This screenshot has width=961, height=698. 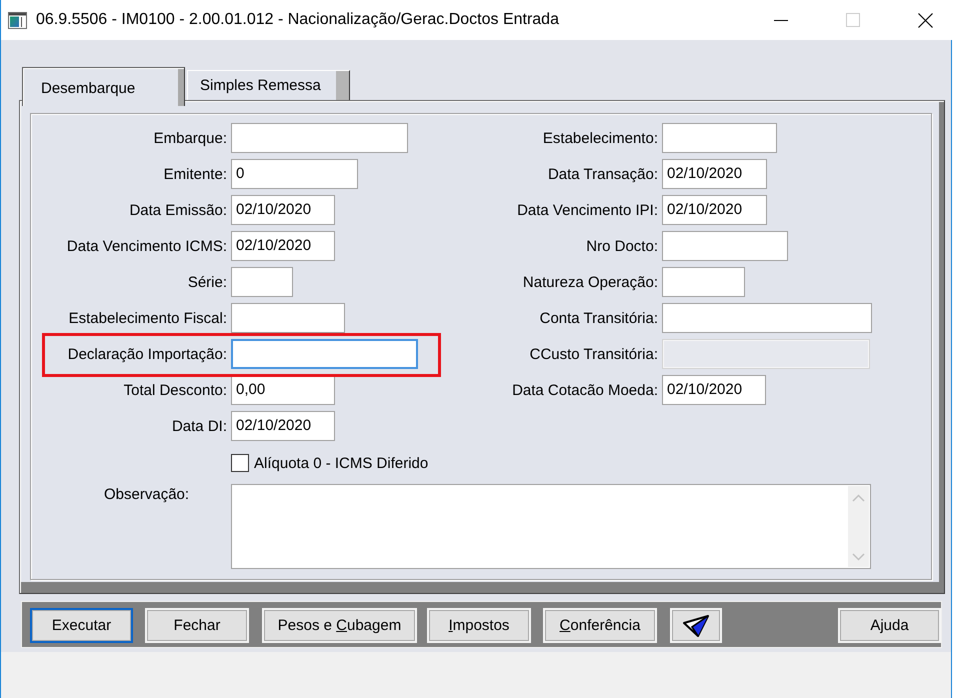 I want to click on help-button: Ajuda, so click(x=889, y=625).